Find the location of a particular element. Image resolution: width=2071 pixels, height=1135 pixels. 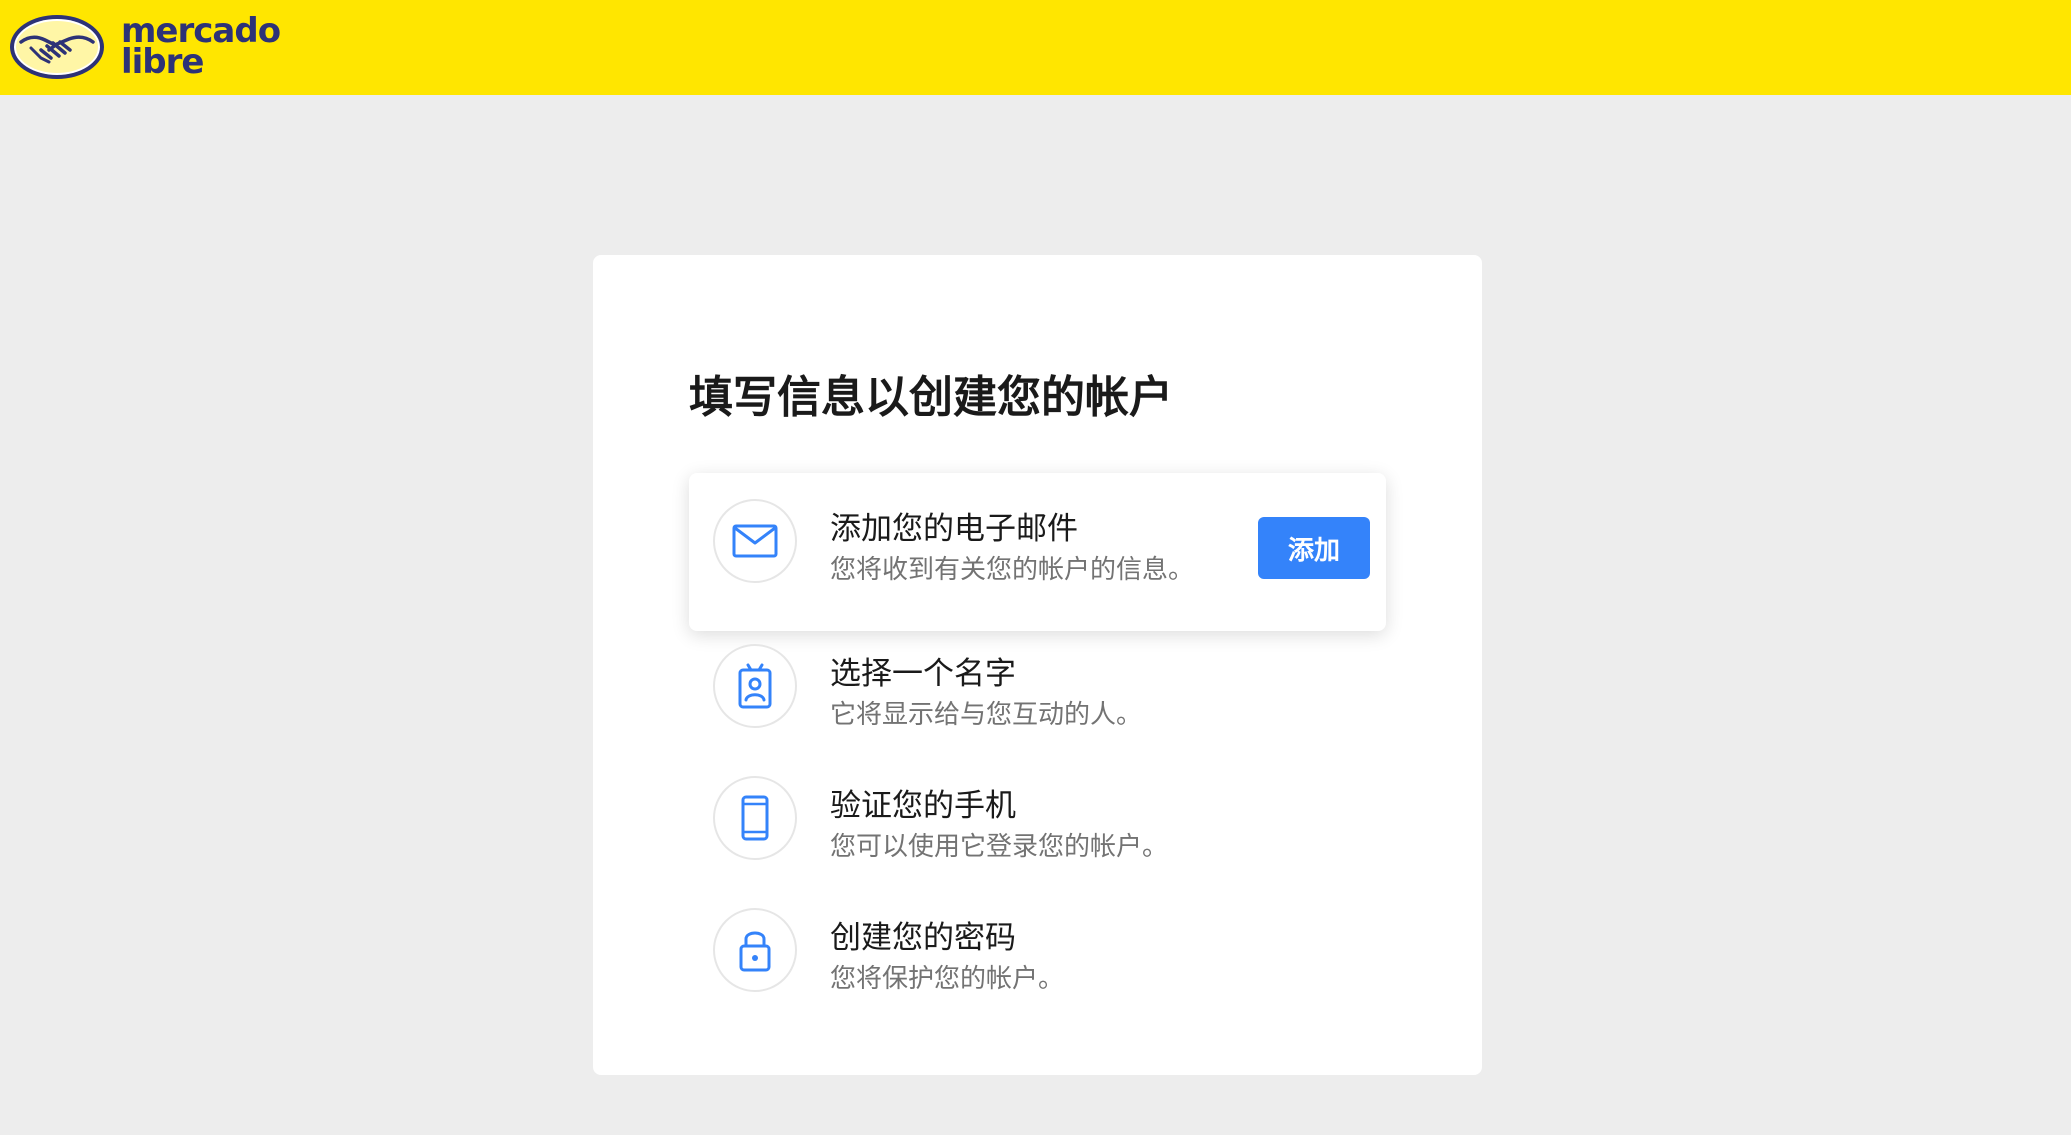

step-title: 验证您的手机 is located at coordinates (923, 806).